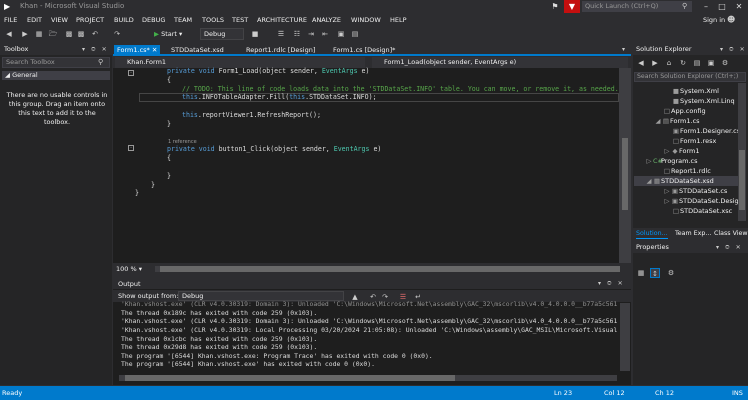 Image resolution: width=748 pixels, height=400 pixels. I want to click on properties-icon: ⚙, so click(725, 63).